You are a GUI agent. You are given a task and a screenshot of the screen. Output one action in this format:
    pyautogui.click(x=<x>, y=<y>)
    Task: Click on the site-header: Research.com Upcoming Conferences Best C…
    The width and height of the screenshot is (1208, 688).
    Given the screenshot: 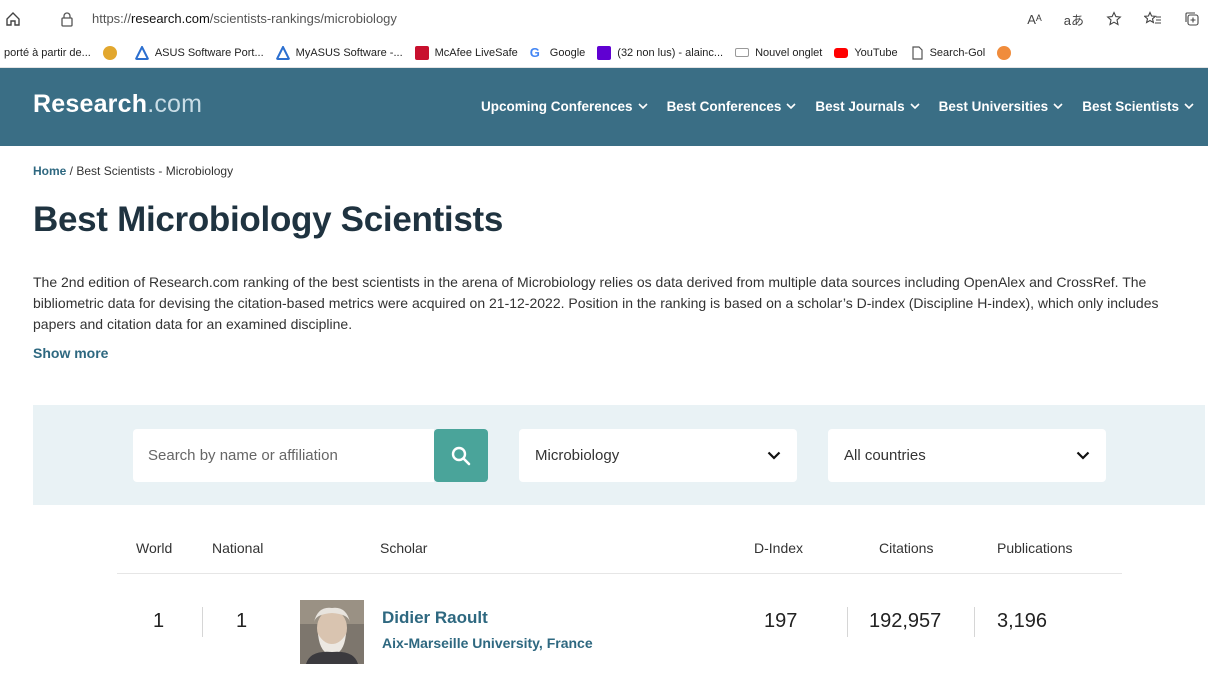 What is the action you would take?
    pyautogui.click(x=604, y=107)
    